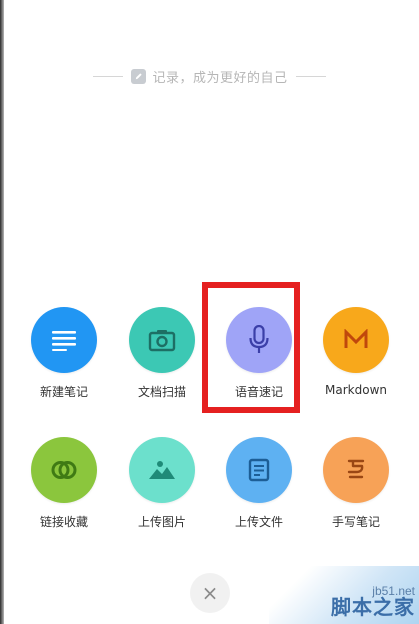  Describe the element at coordinates (259, 470) in the screenshot. I see `file-icon` at that location.